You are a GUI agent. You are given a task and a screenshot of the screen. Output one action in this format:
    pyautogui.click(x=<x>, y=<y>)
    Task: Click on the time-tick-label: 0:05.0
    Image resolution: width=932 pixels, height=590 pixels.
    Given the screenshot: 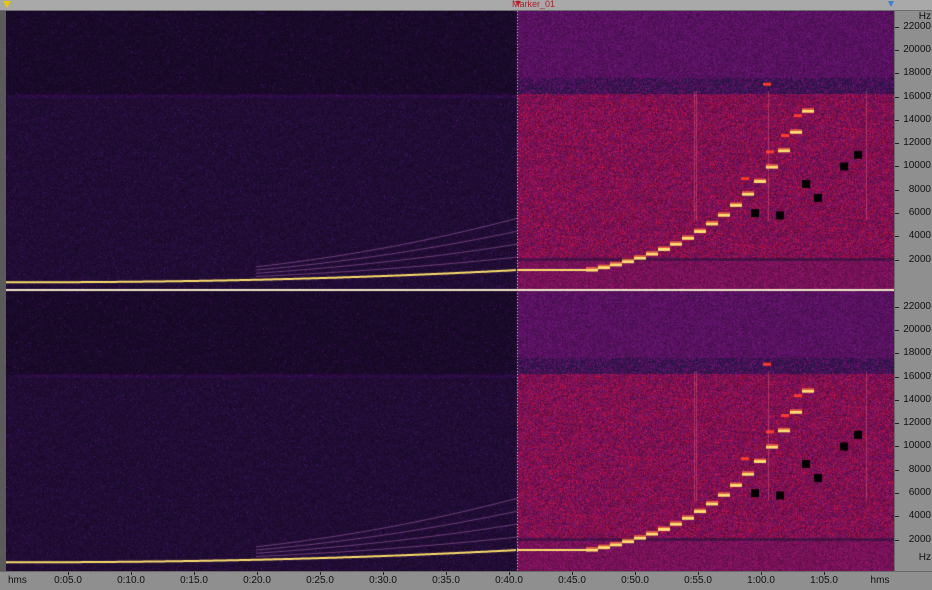 What is the action you would take?
    pyautogui.click(x=68, y=580)
    